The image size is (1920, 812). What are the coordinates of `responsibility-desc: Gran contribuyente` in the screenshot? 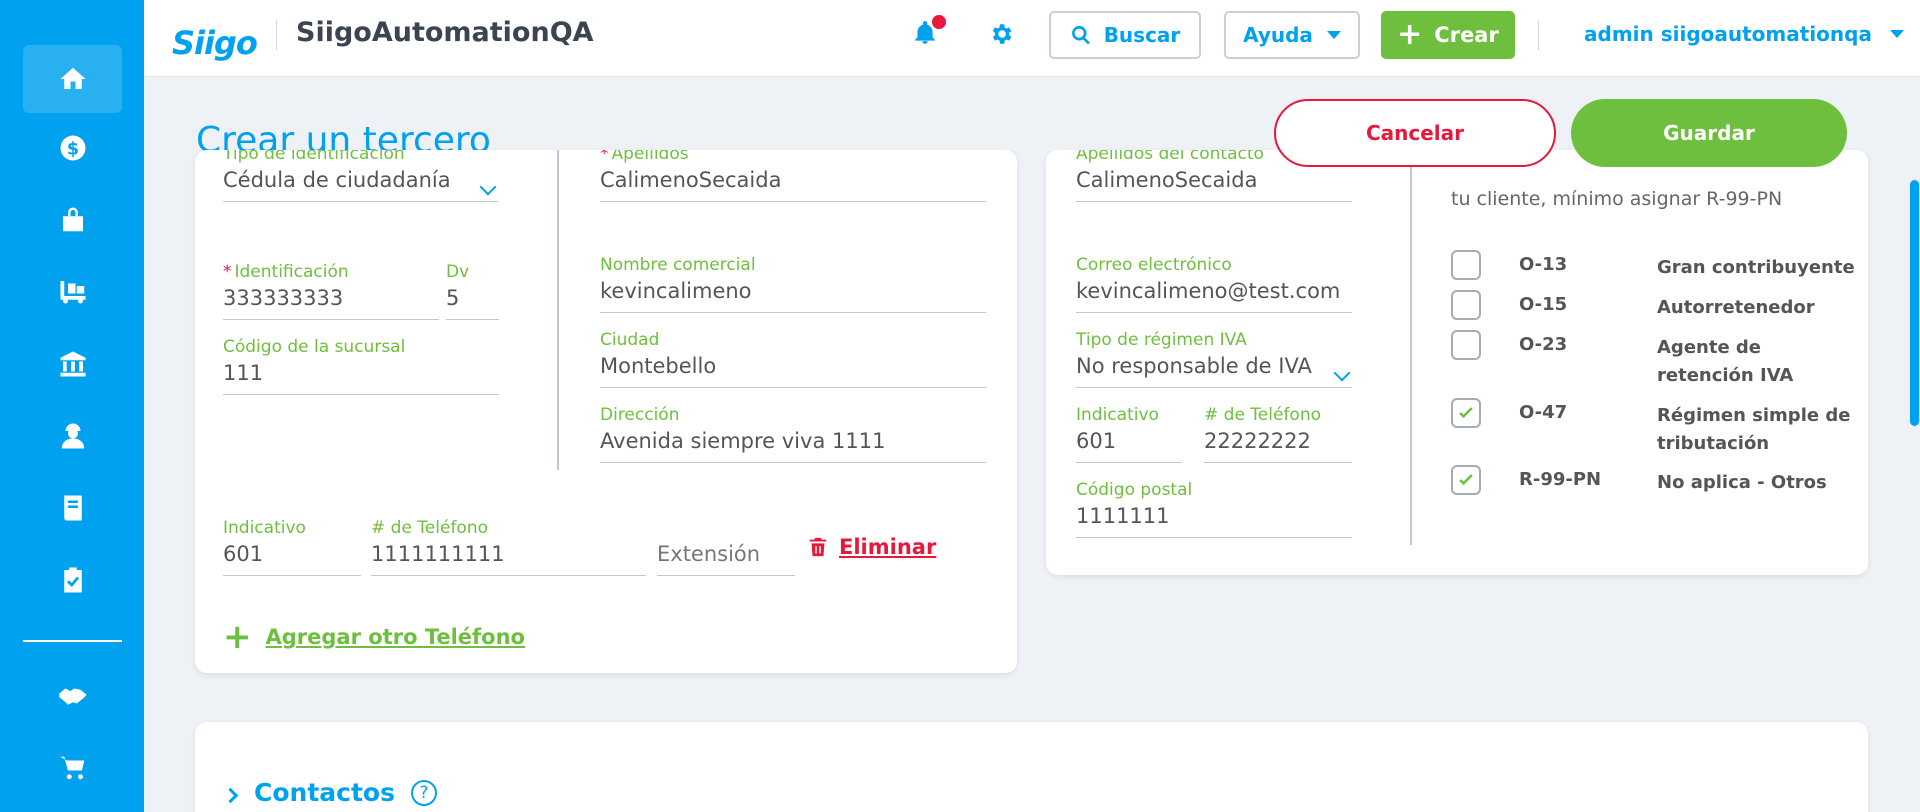 It's located at (1756, 267).